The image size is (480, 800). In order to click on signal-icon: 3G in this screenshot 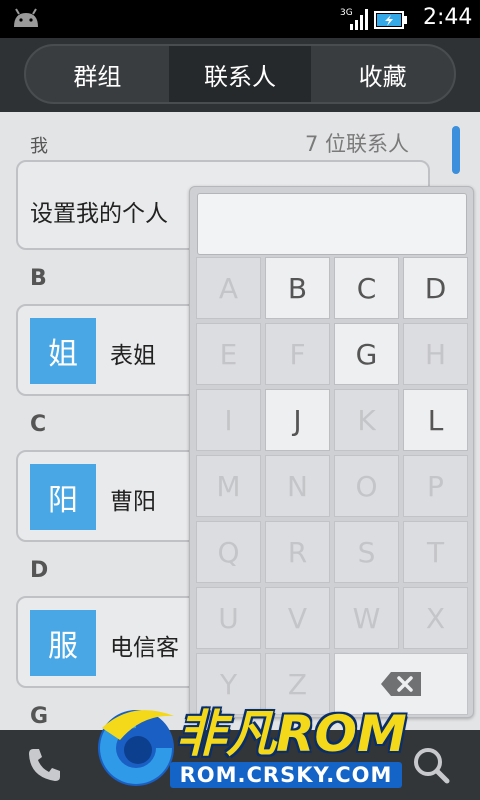, I will do `click(354, 19)`.